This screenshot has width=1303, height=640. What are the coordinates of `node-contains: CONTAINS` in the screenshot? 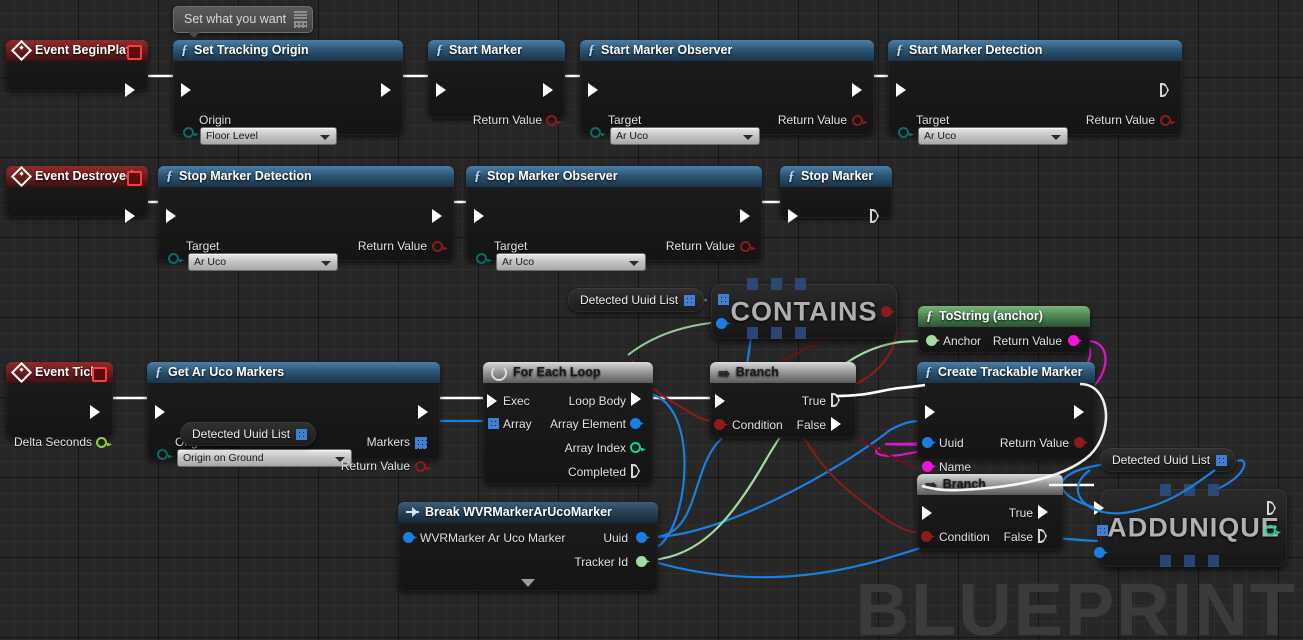 It's located at (804, 308).